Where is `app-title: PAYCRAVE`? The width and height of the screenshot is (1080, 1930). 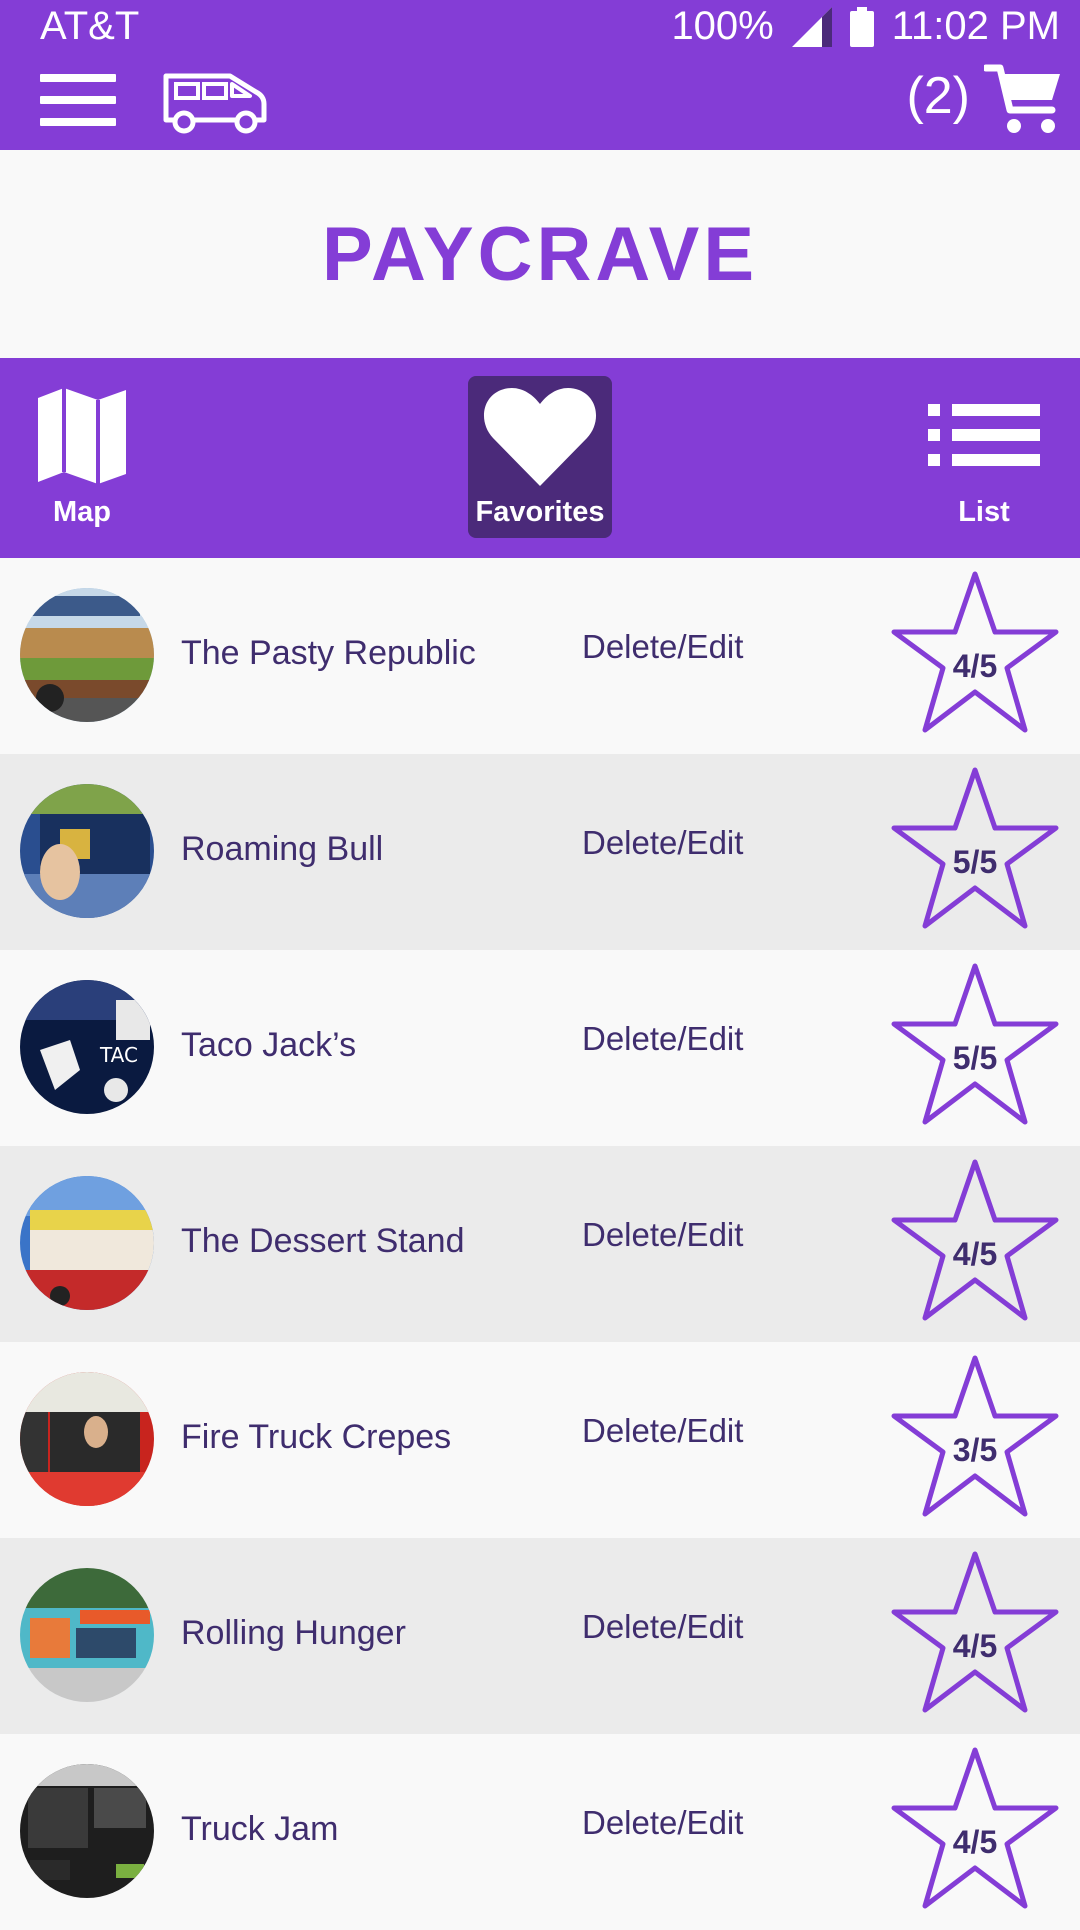 app-title: PAYCRAVE is located at coordinates (540, 254).